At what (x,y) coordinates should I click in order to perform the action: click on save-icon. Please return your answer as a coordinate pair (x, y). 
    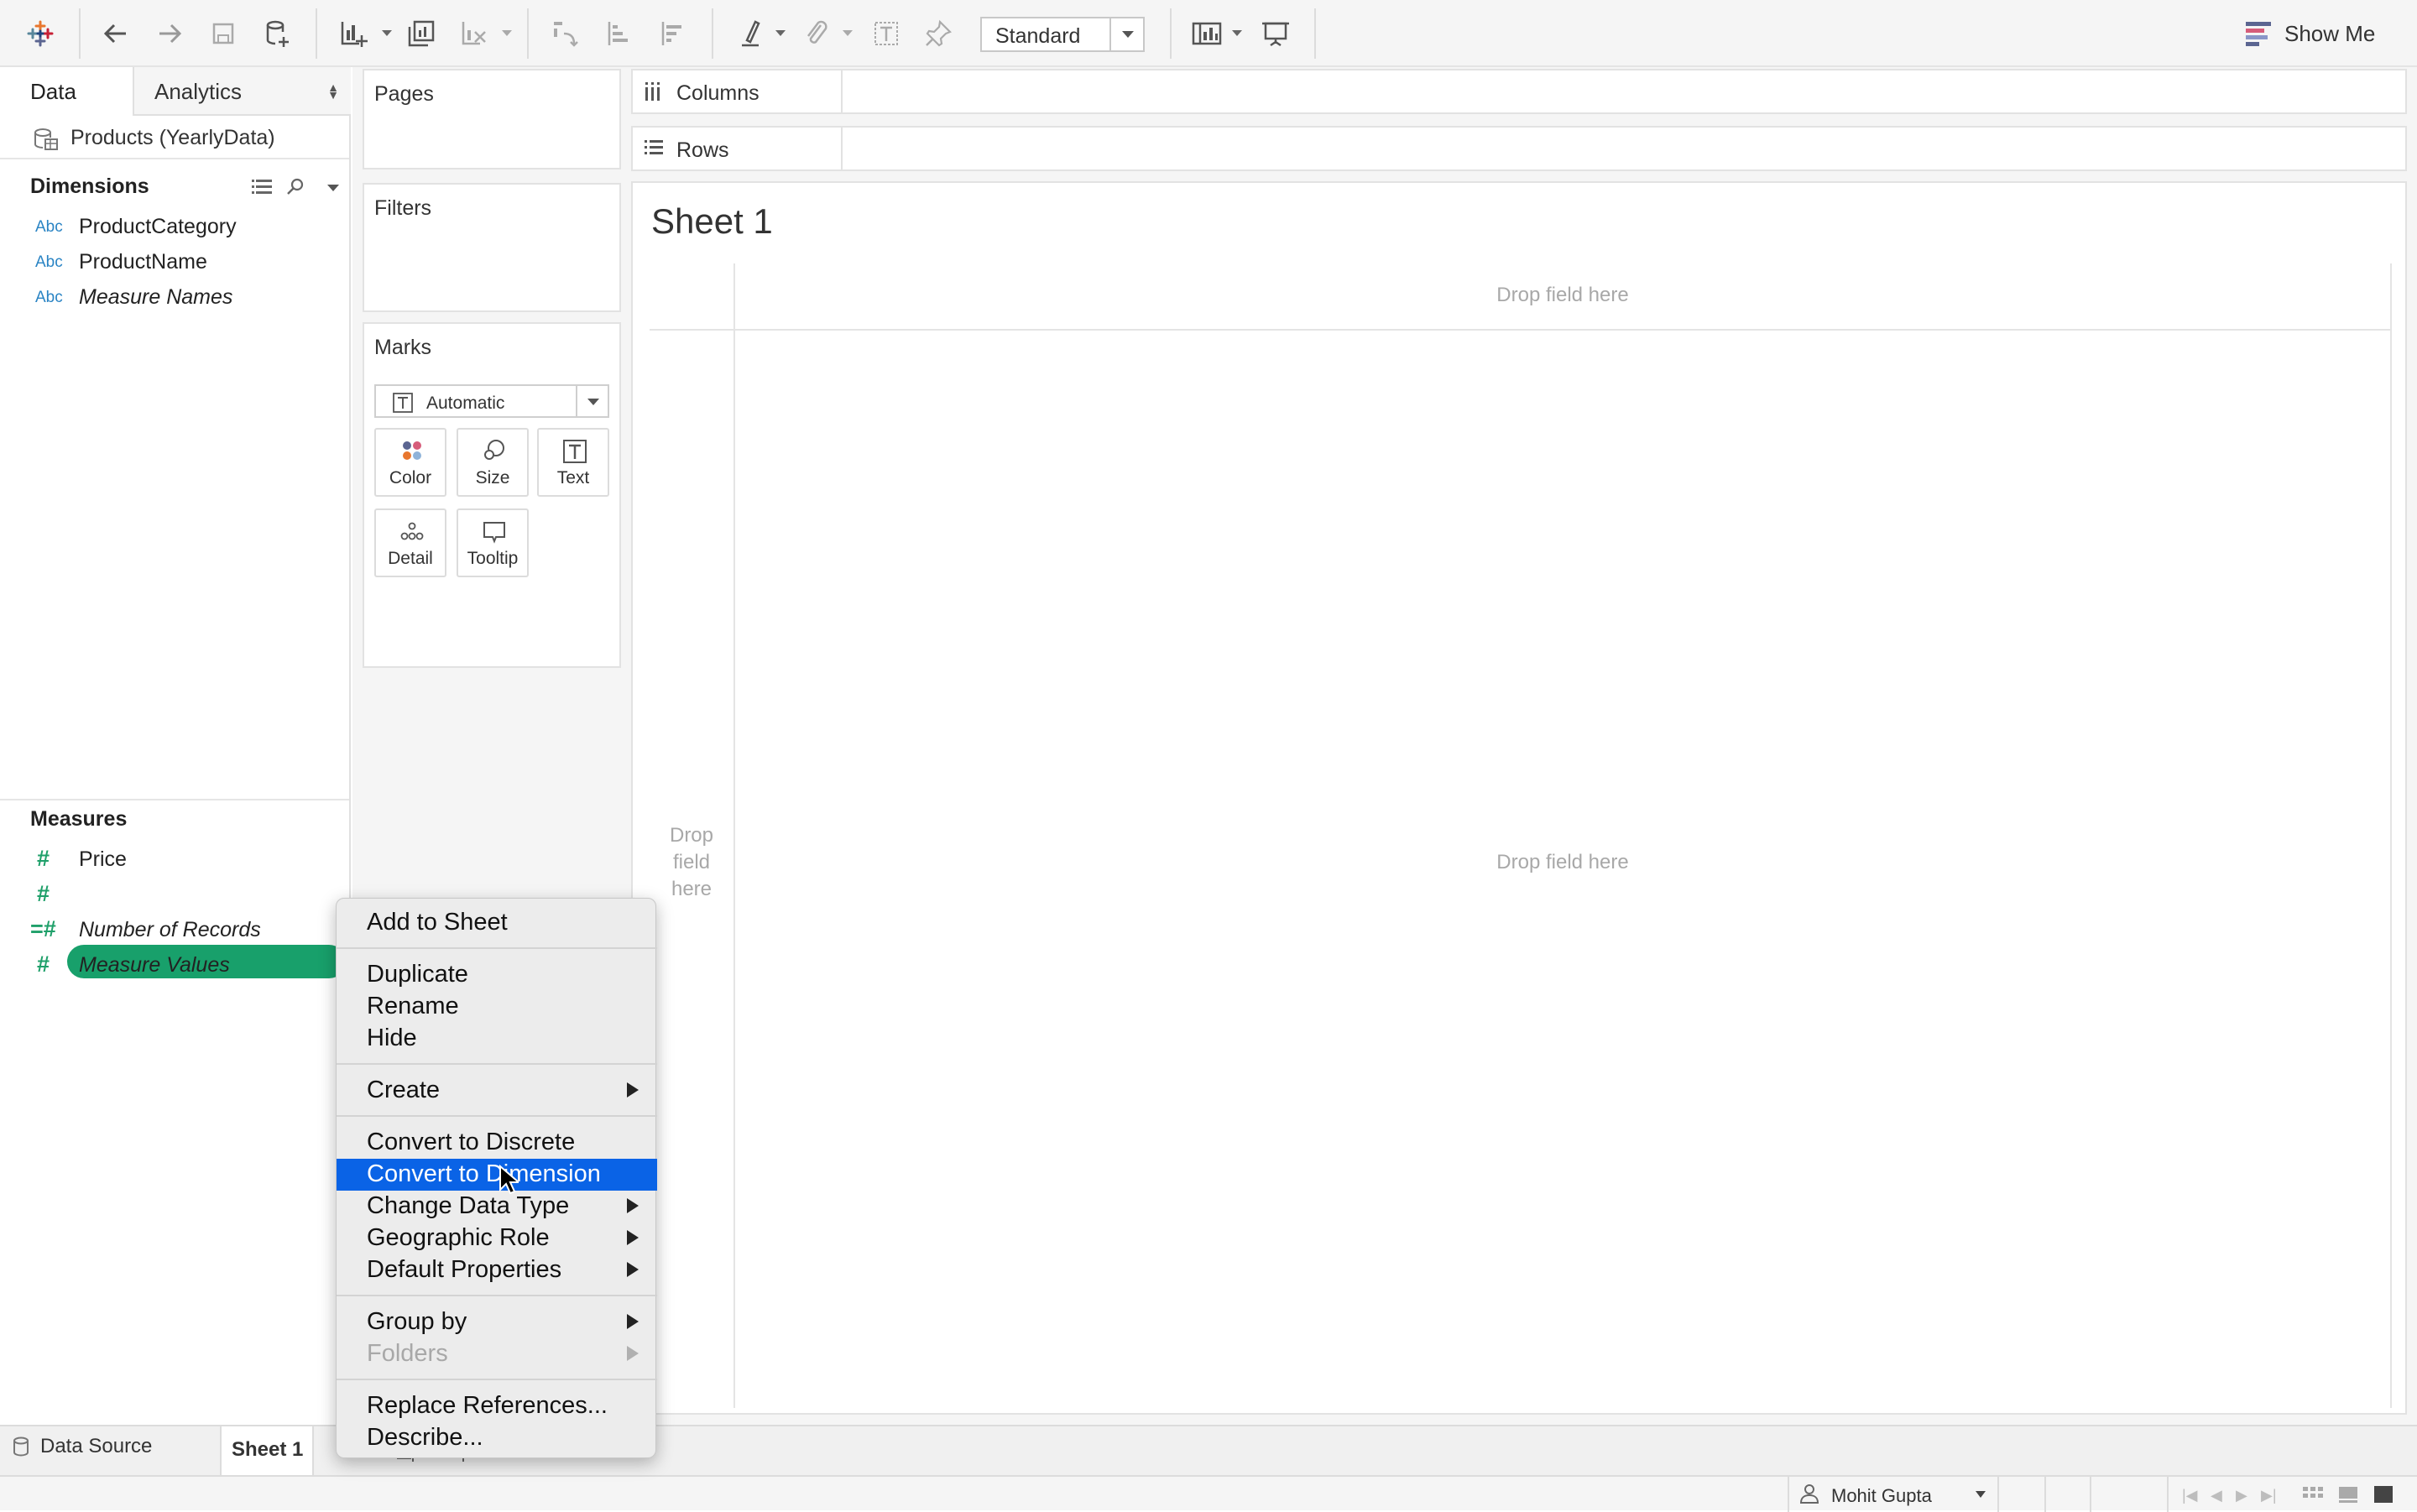
    Looking at the image, I should click on (223, 33).